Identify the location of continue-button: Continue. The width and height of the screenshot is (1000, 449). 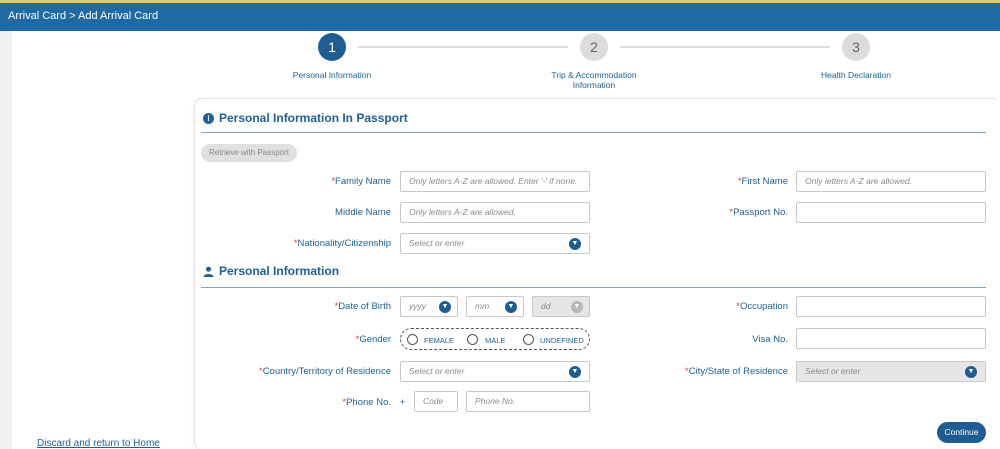
(961, 432).